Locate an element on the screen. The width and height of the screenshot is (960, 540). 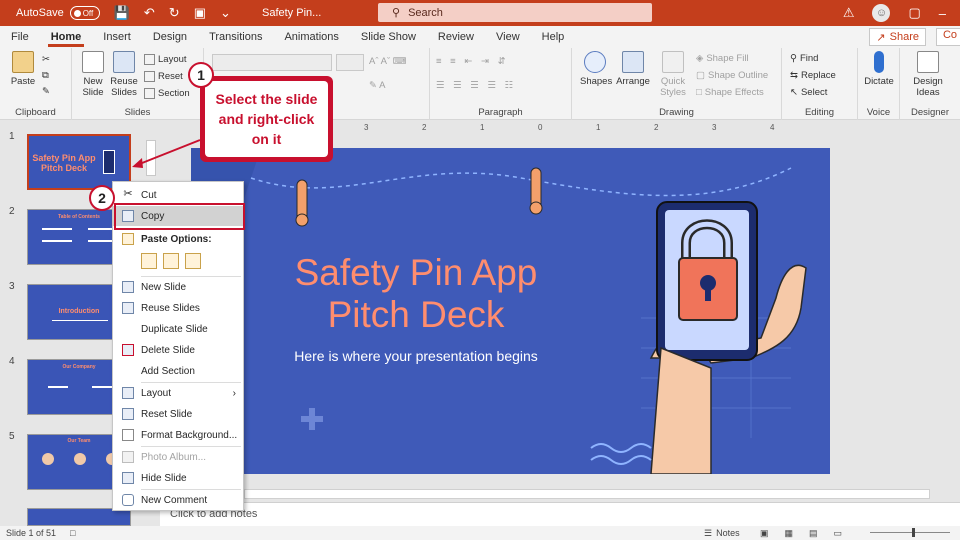
font-size-box is located at coordinates (350, 62).